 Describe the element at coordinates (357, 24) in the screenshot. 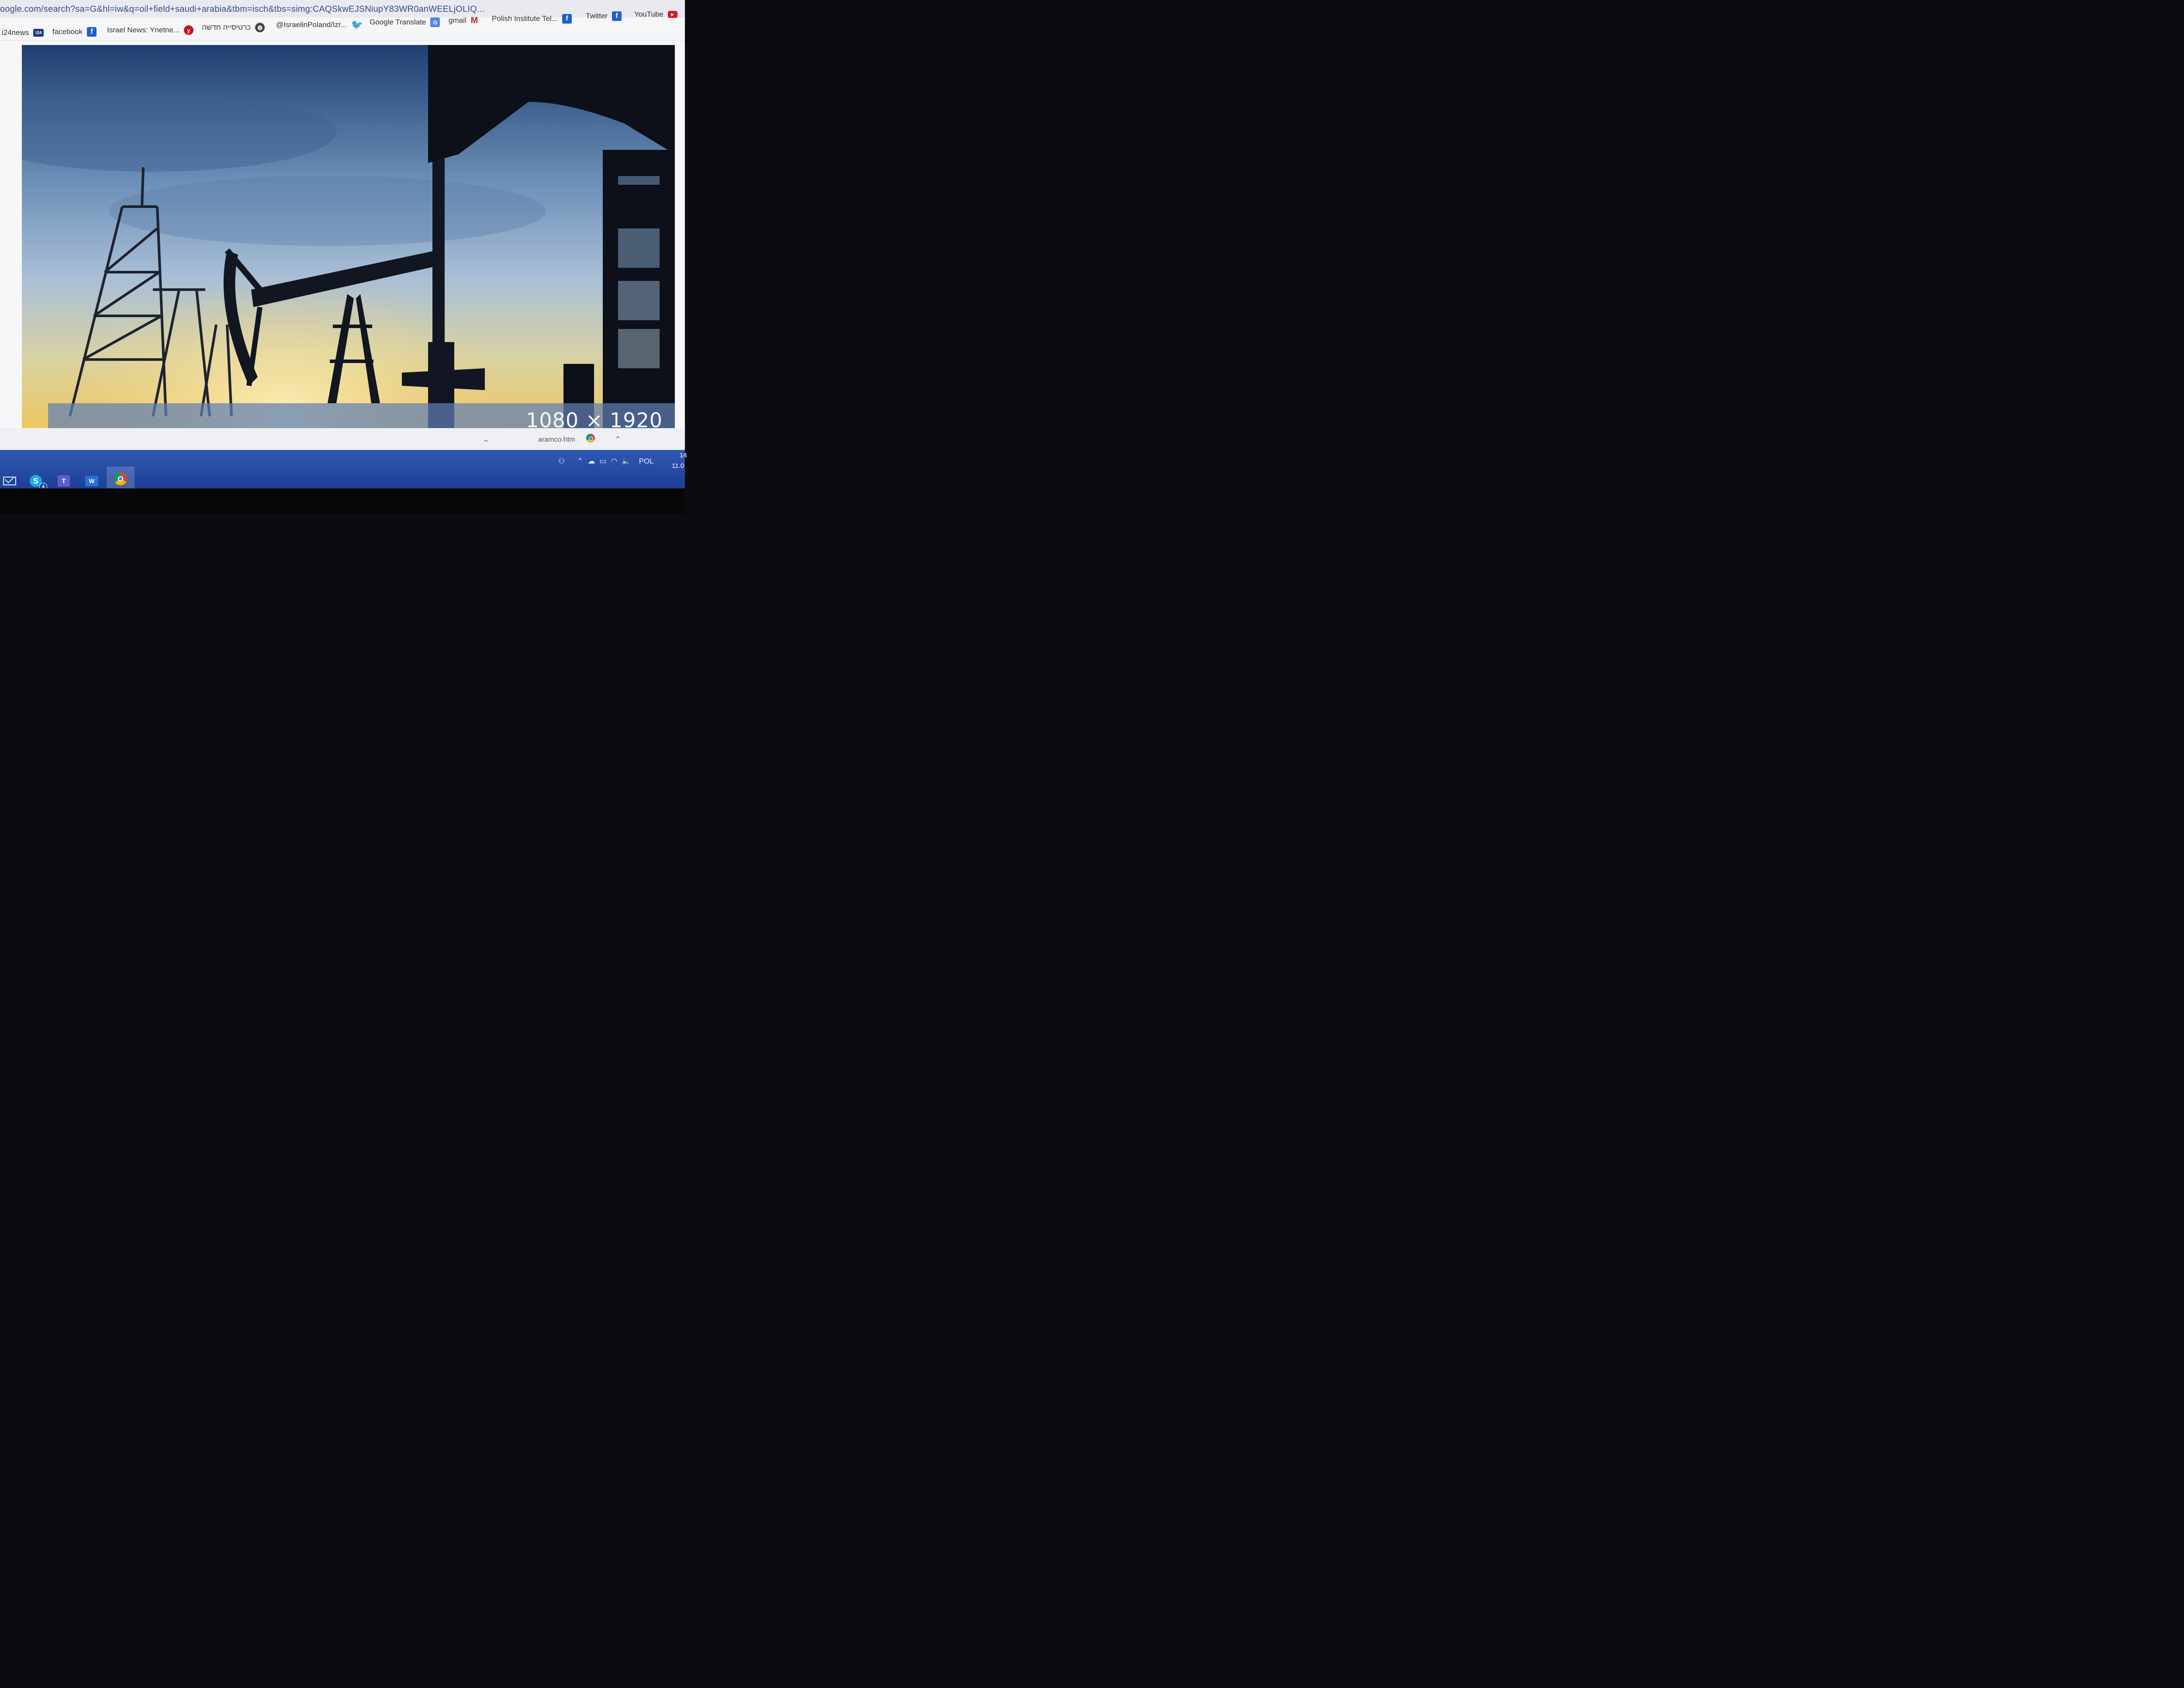

I see `twitter-icon: 🐦` at that location.